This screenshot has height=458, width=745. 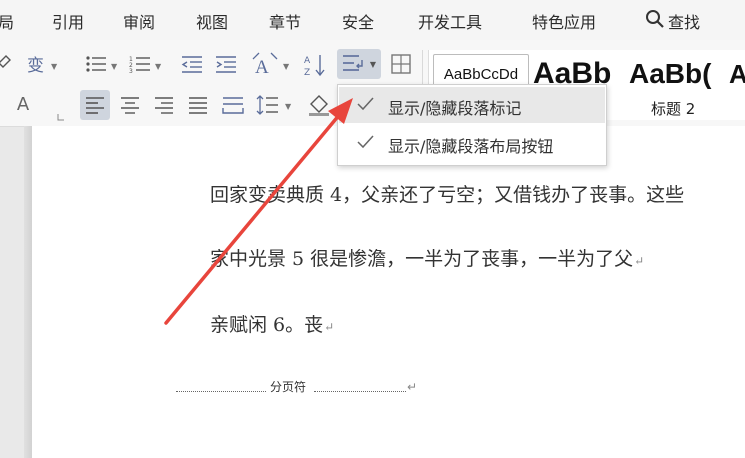 What do you see at coordinates (192, 64) in the screenshot?
I see `decrease-indent-icon` at bounding box center [192, 64].